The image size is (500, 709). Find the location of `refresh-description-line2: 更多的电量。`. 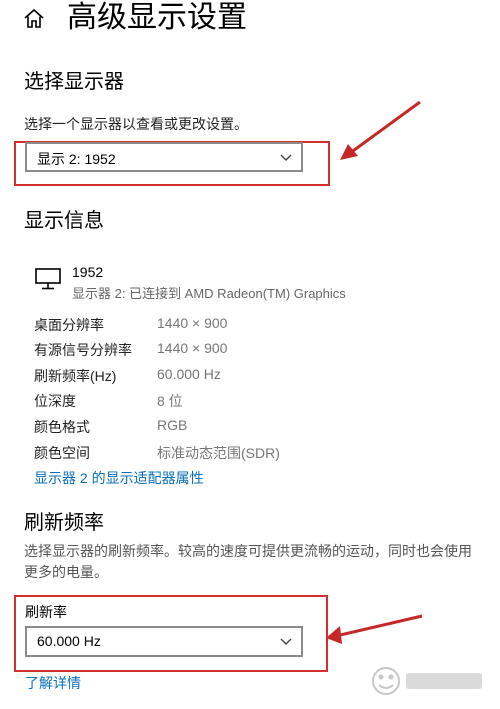

refresh-description-line2: 更多的电量。 is located at coordinates (66, 572).